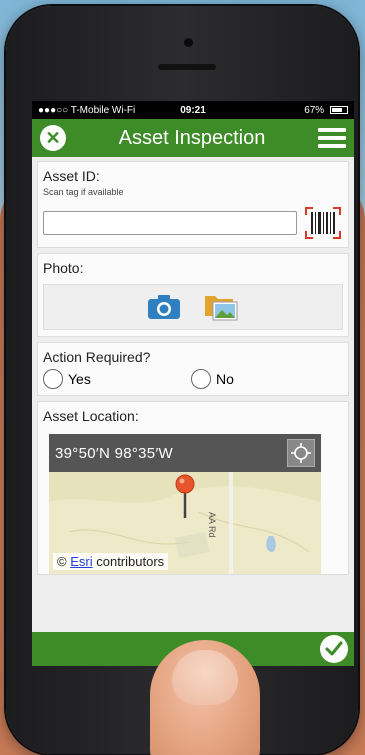  I want to click on battery-percent: 67%, so click(314, 110).